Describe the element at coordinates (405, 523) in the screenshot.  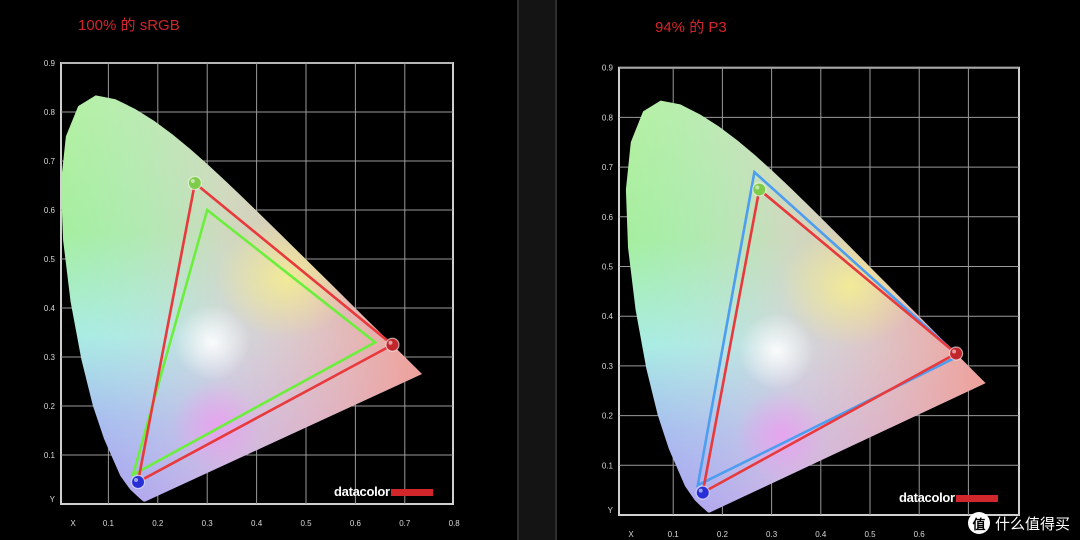
I see `x-tick-label: 0.7` at that location.